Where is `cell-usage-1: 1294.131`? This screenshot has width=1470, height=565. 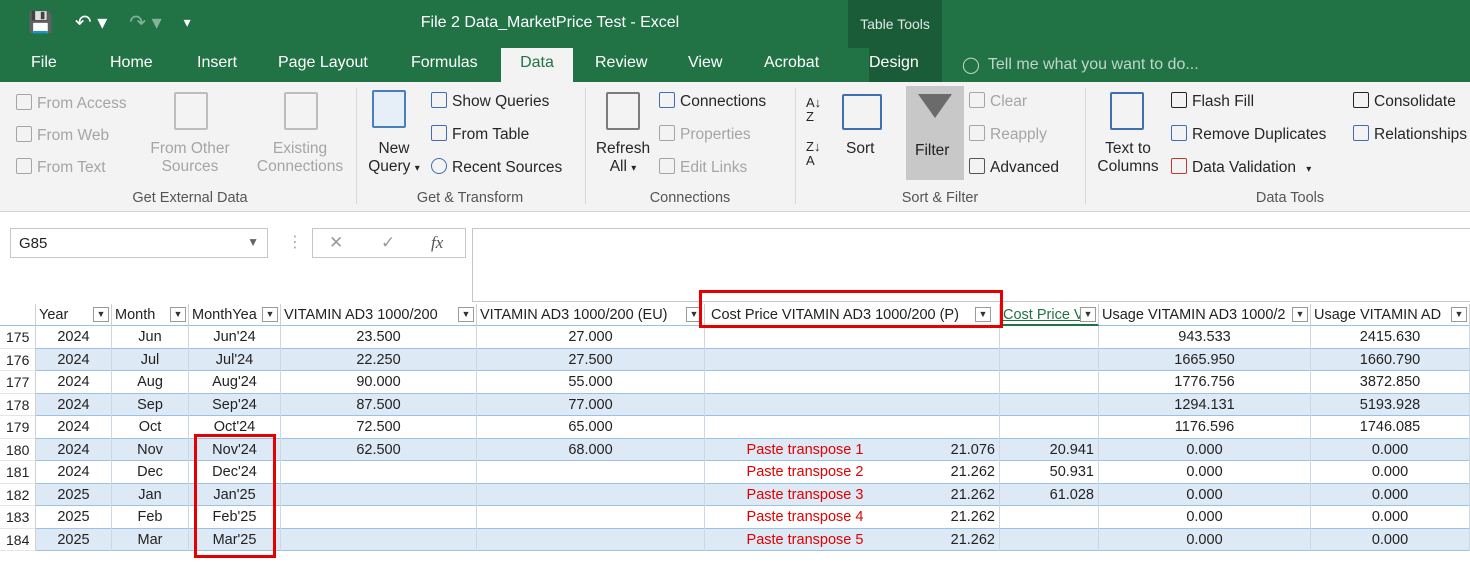 cell-usage-1: 1294.131 is located at coordinates (1205, 404).